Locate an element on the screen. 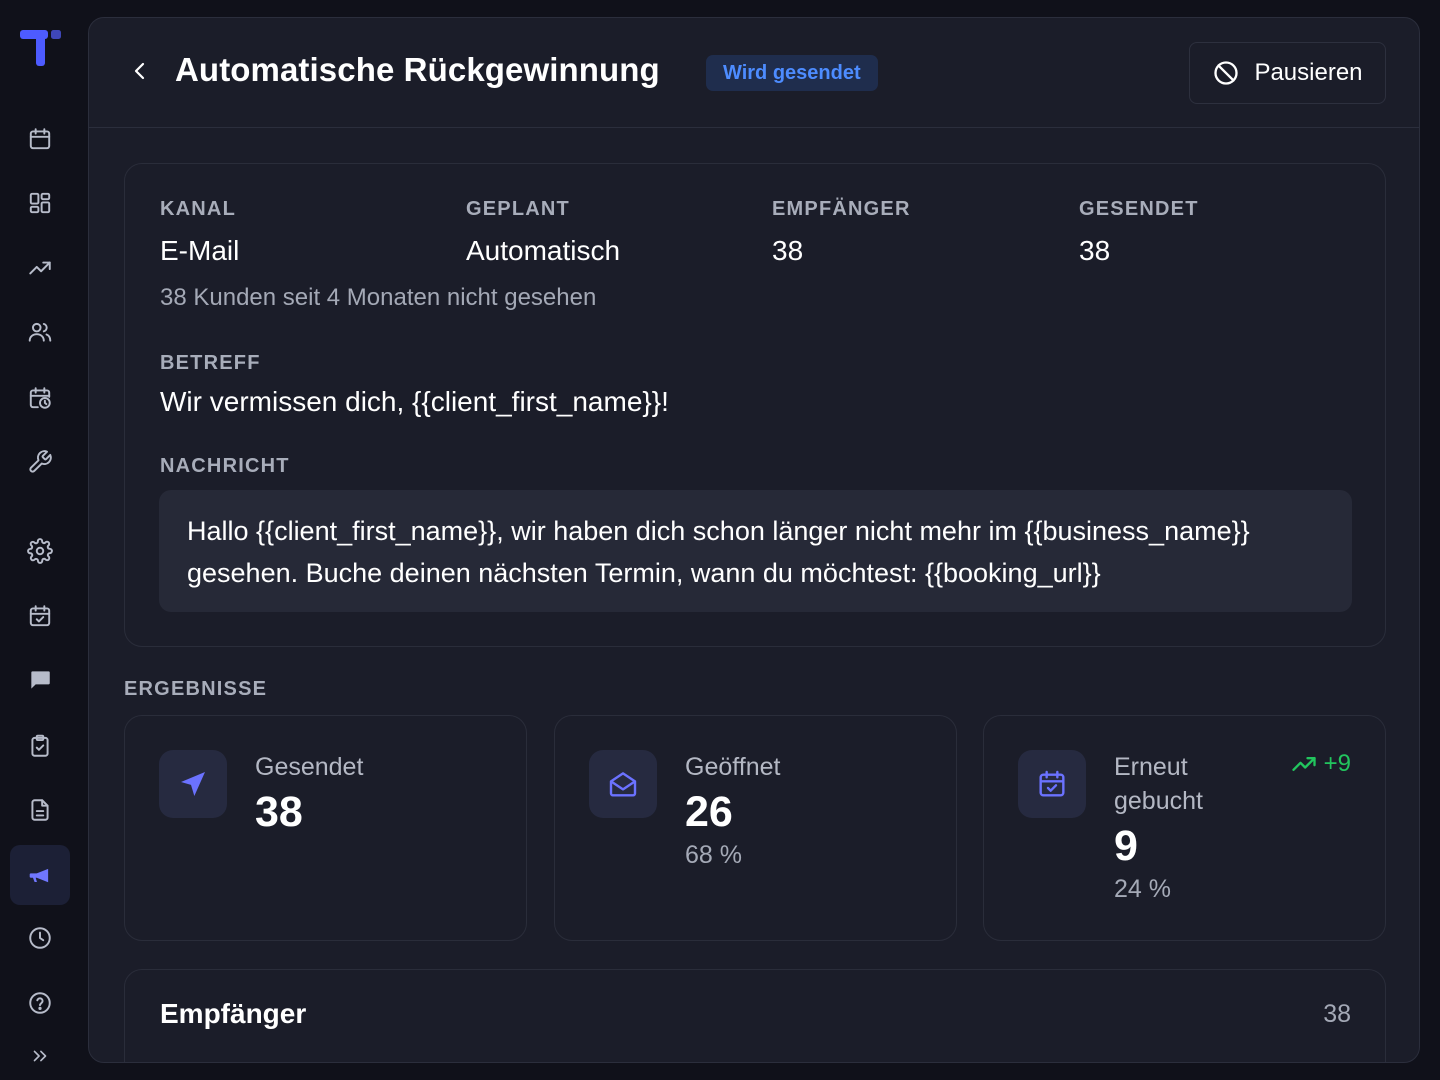 The image size is (1440, 1080). nav-tools is located at coordinates (40, 462).